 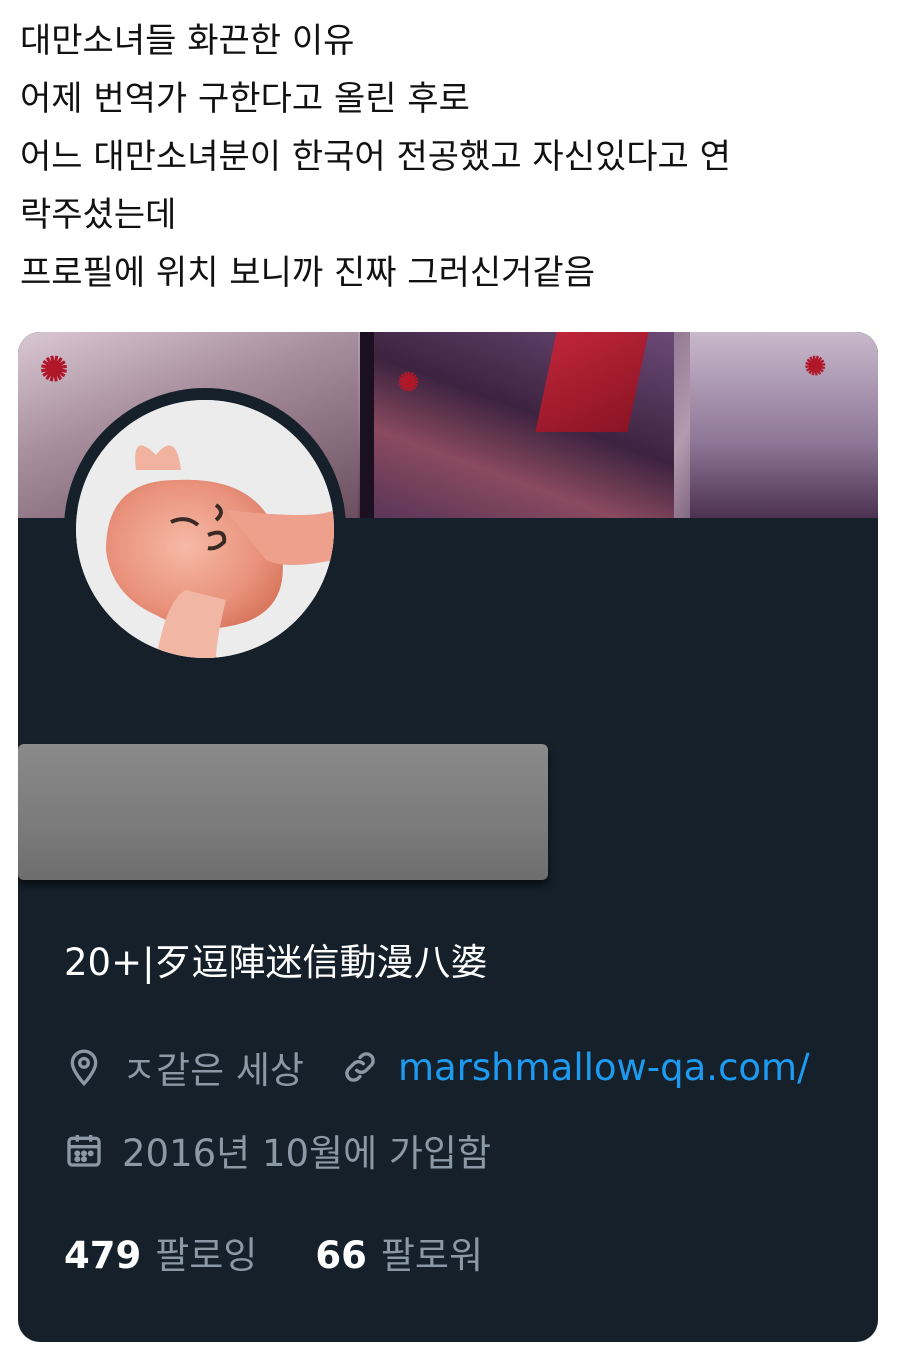 I want to click on follow-counts: 479 팔로잉 66 팔로워, so click(x=273, y=1252).